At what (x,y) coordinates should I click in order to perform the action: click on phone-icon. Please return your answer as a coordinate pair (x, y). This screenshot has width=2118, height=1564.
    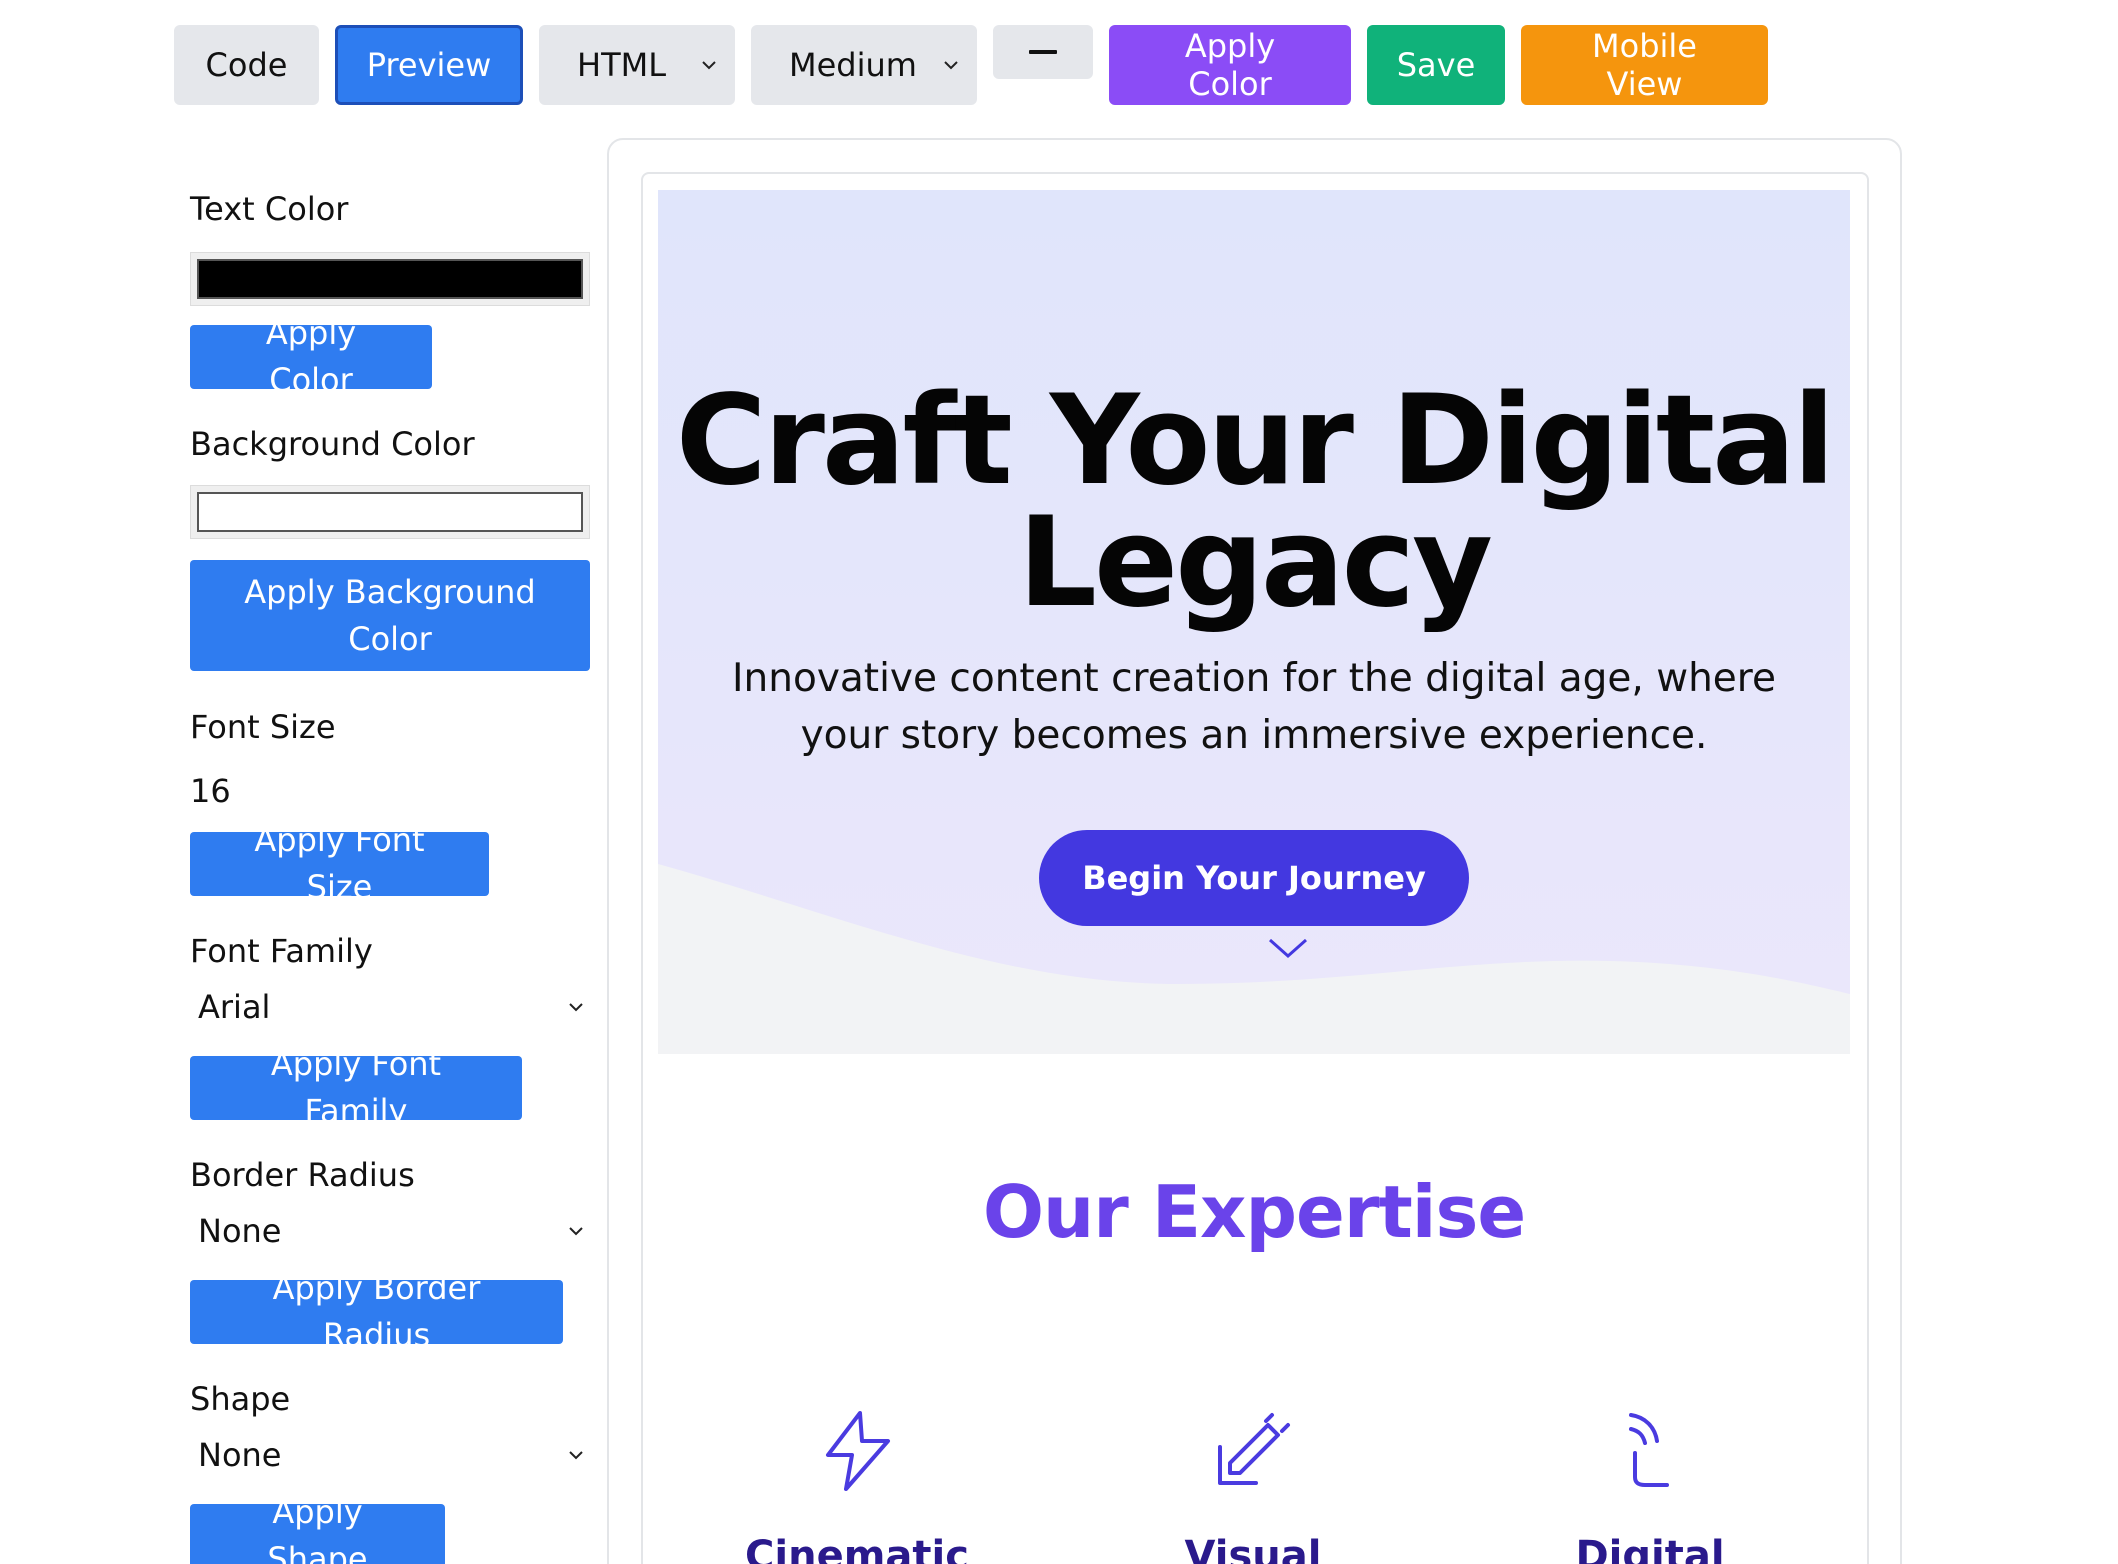
    Looking at the image, I should click on (1649, 1450).